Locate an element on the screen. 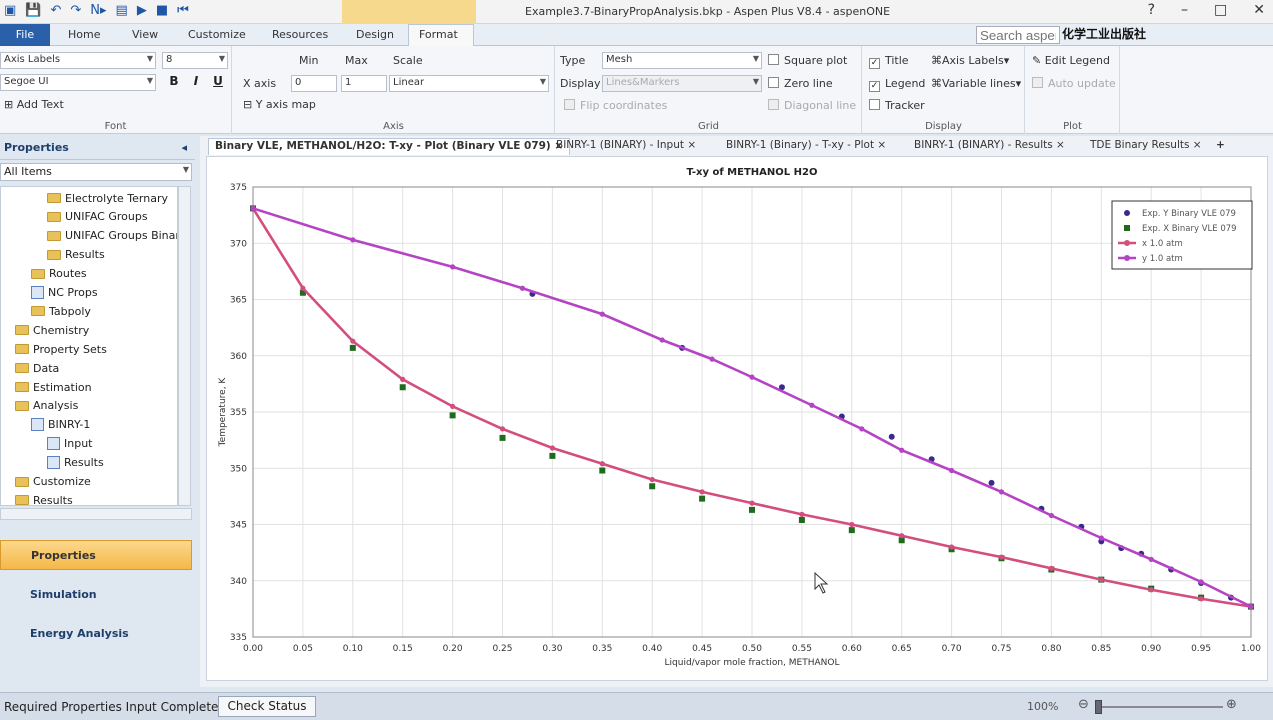 This screenshot has width=1273, height=720. doc-tab-binry-plot: BINRY-1 (Binary) - T-xy - Plot × is located at coordinates (806, 146).